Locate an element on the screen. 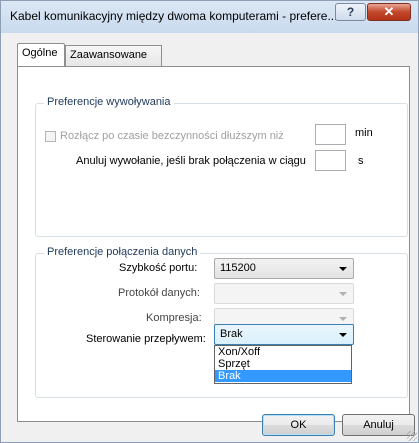 The height and width of the screenshot is (443, 419). call-preferences-title: Preferencje wywoływania is located at coordinates (109, 102).